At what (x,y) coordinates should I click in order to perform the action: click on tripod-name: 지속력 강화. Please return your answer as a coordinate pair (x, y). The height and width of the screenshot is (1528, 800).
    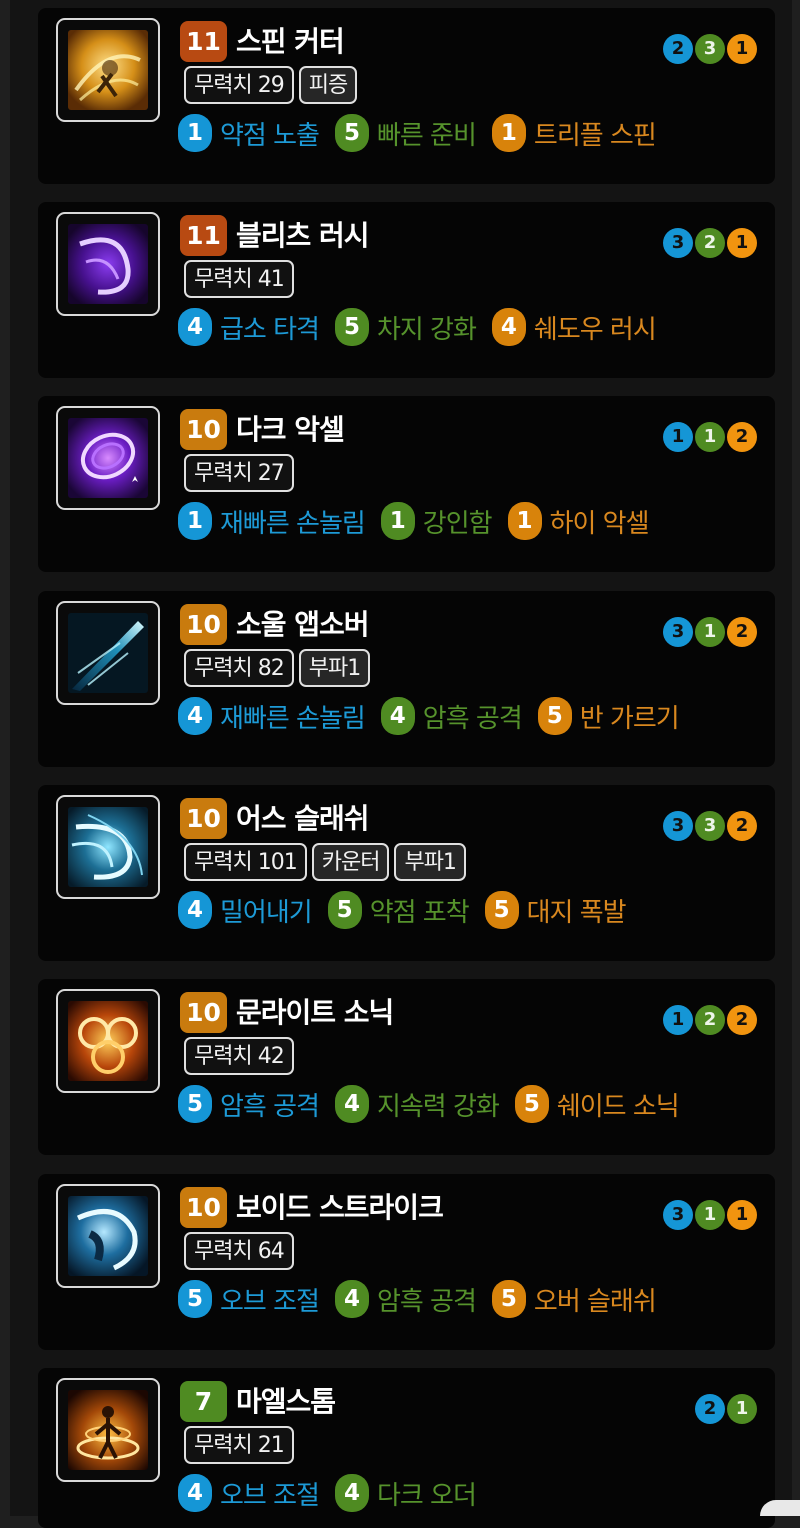
    Looking at the image, I should click on (438, 1106).